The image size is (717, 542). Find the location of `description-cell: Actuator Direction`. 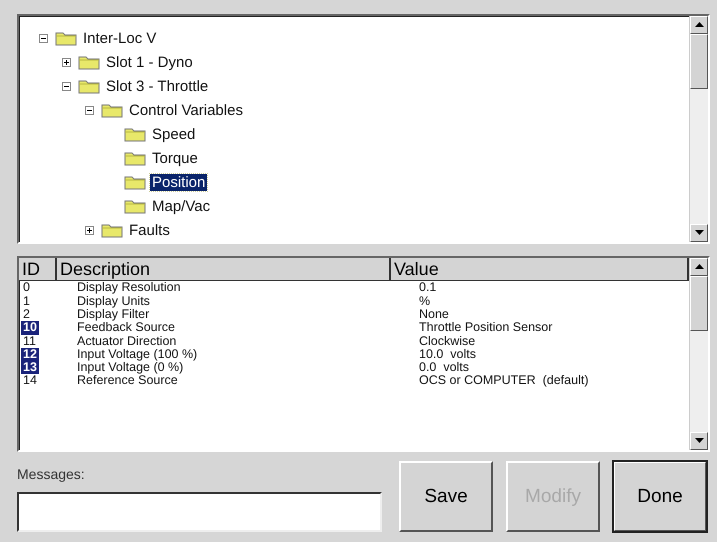

description-cell: Actuator Direction is located at coordinates (126, 341).